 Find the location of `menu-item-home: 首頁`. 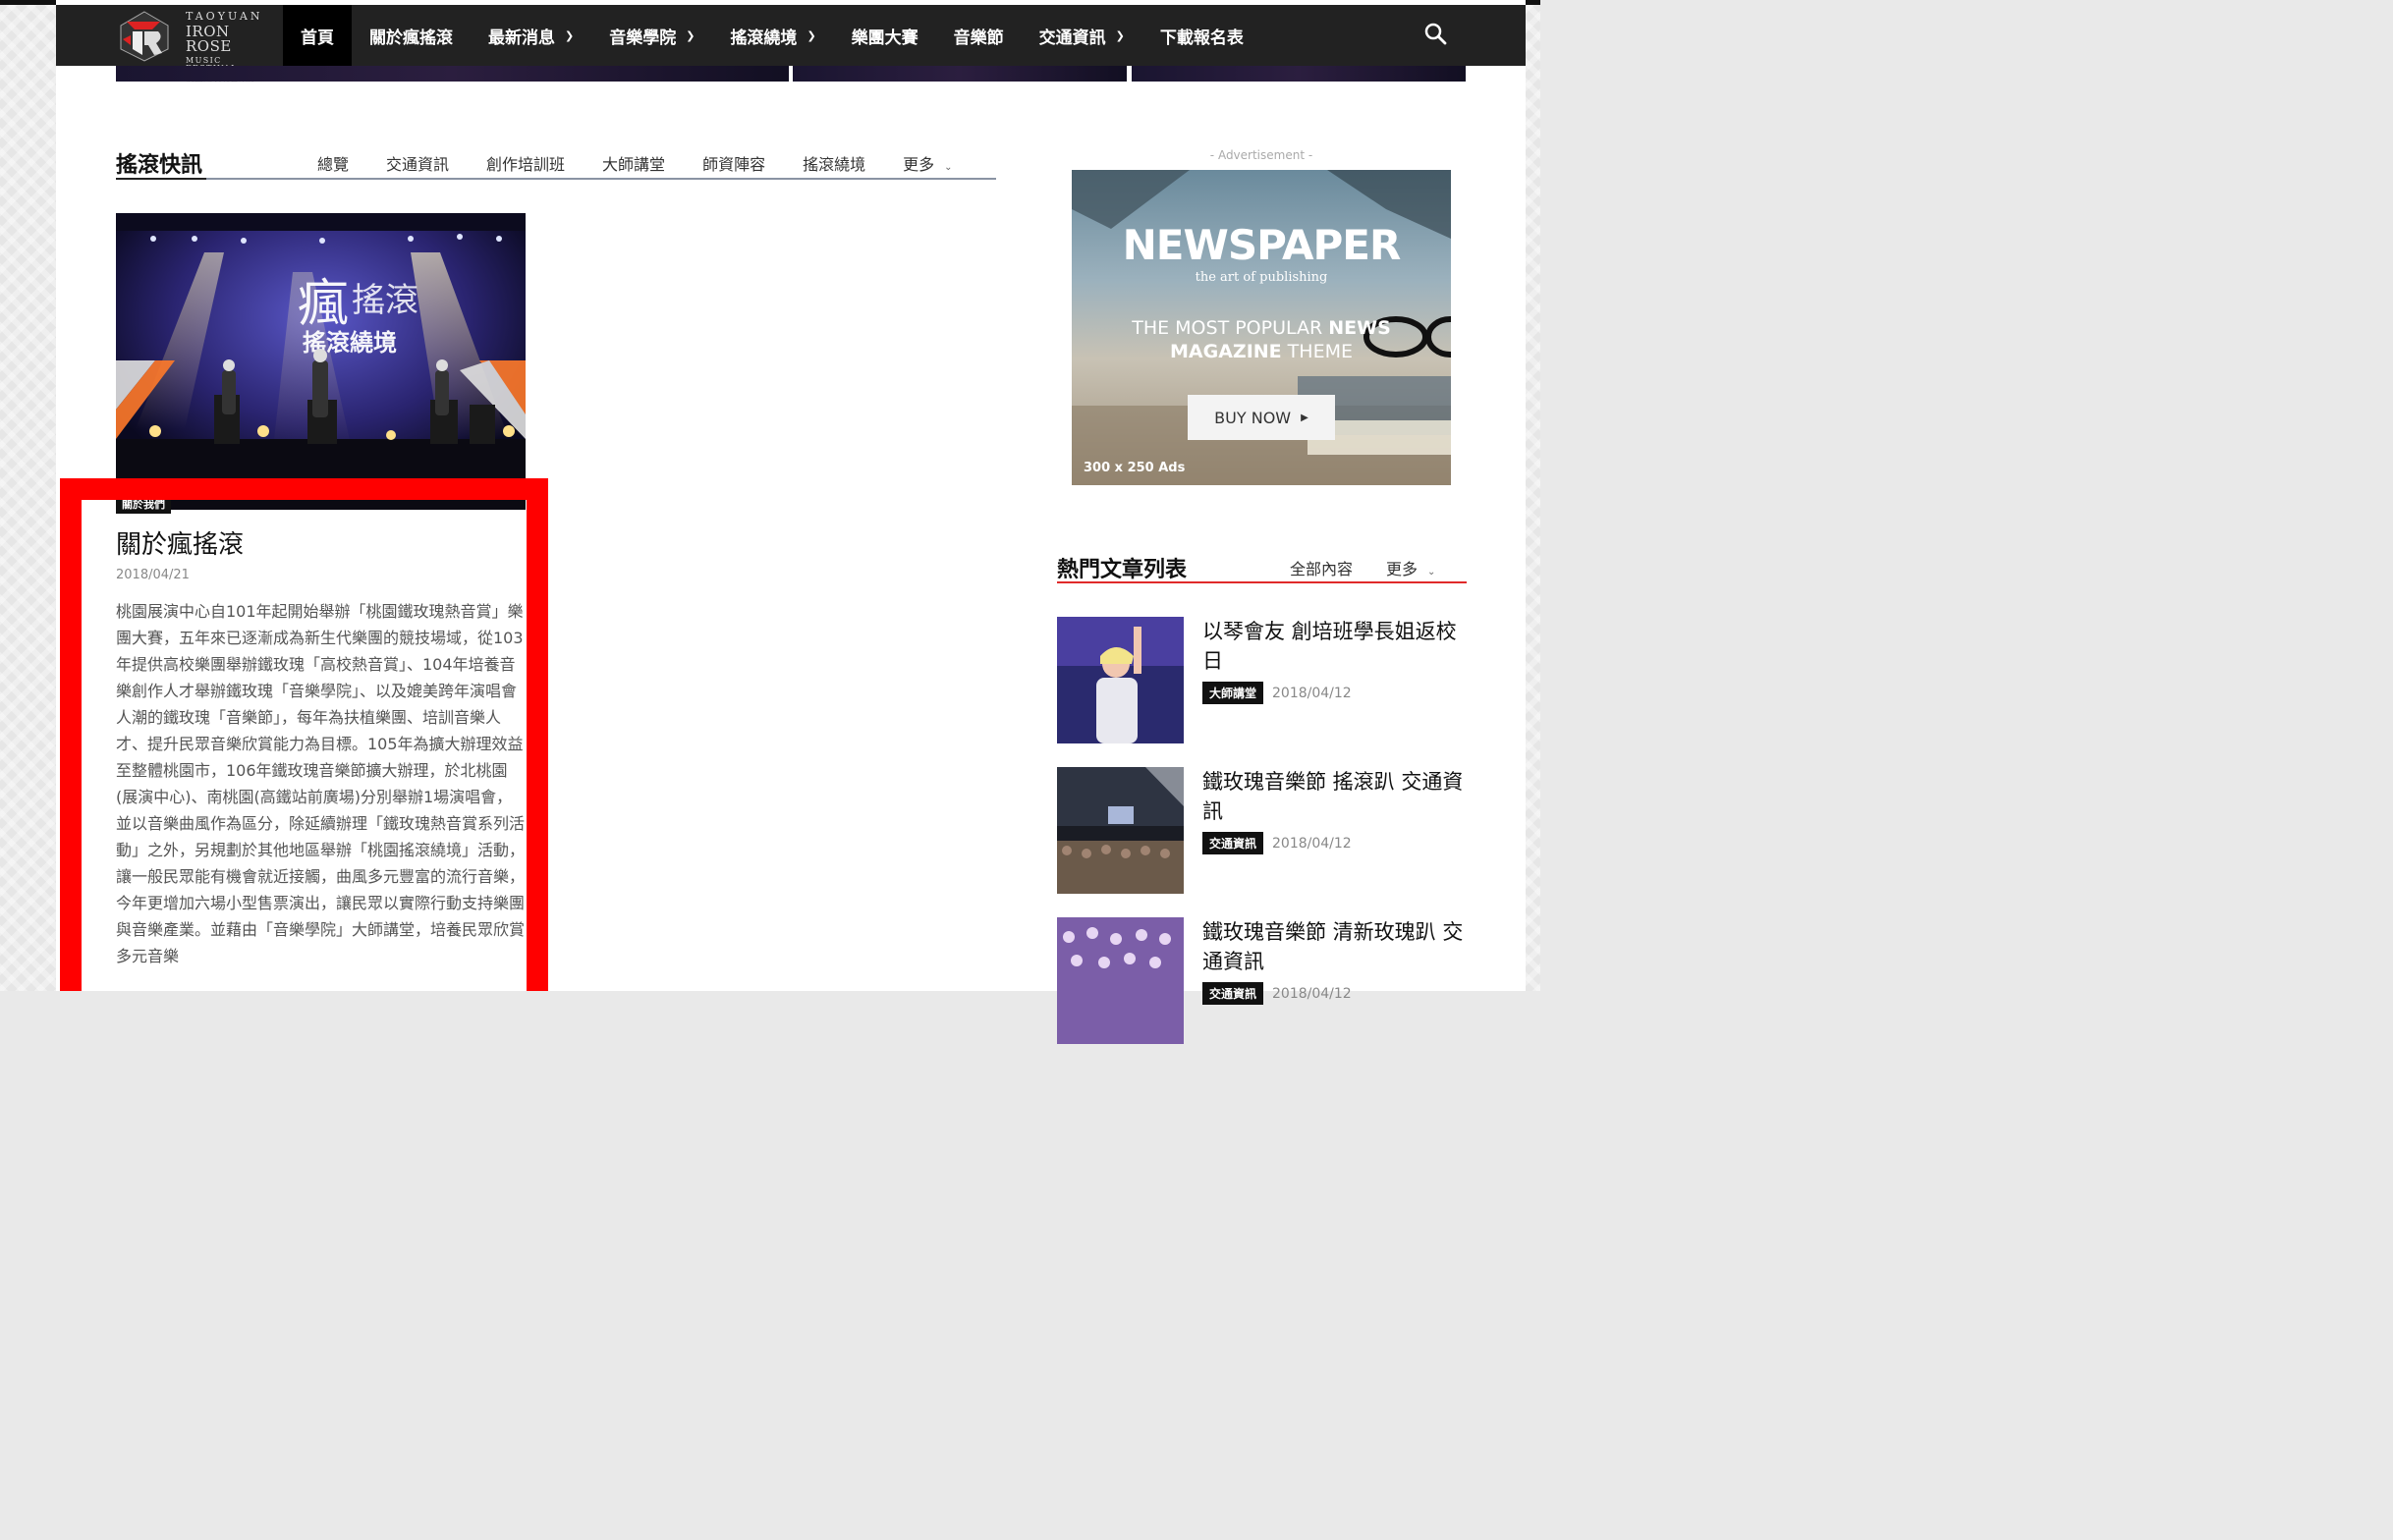

menu-item-home: 首頁 is located at coordinates (318, 35).